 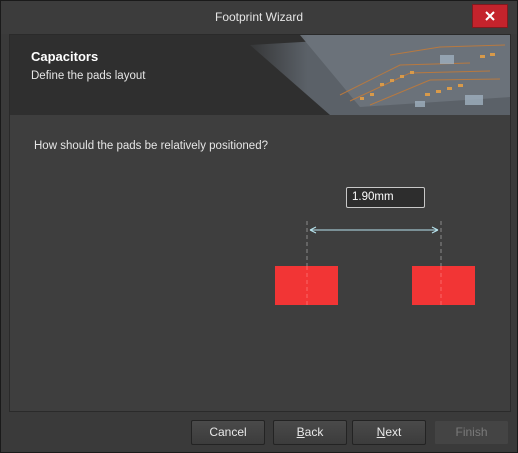 What do you see at coordinates (306, 285) in the screenshot?
I see `left-pad` at bounding box center [306, 285].